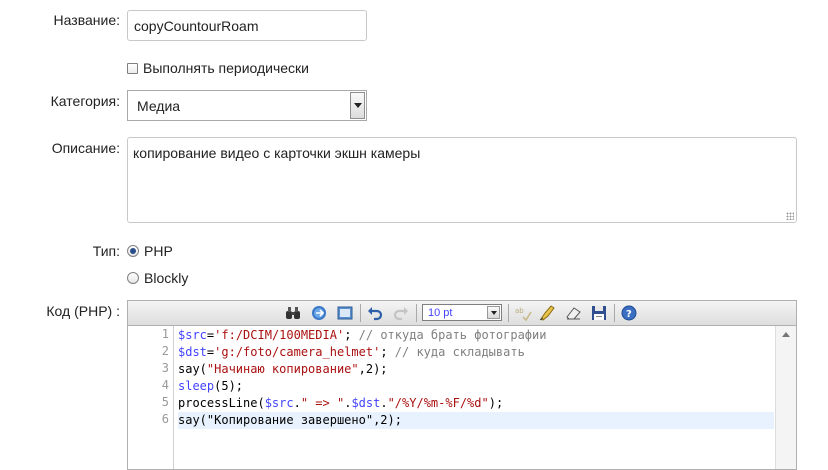 The height and width of the screenshot is (470, 828). Describe the element at coordinates (166, 278) in the screenshot. I see `type-blockly-label: Blockly` at that location.